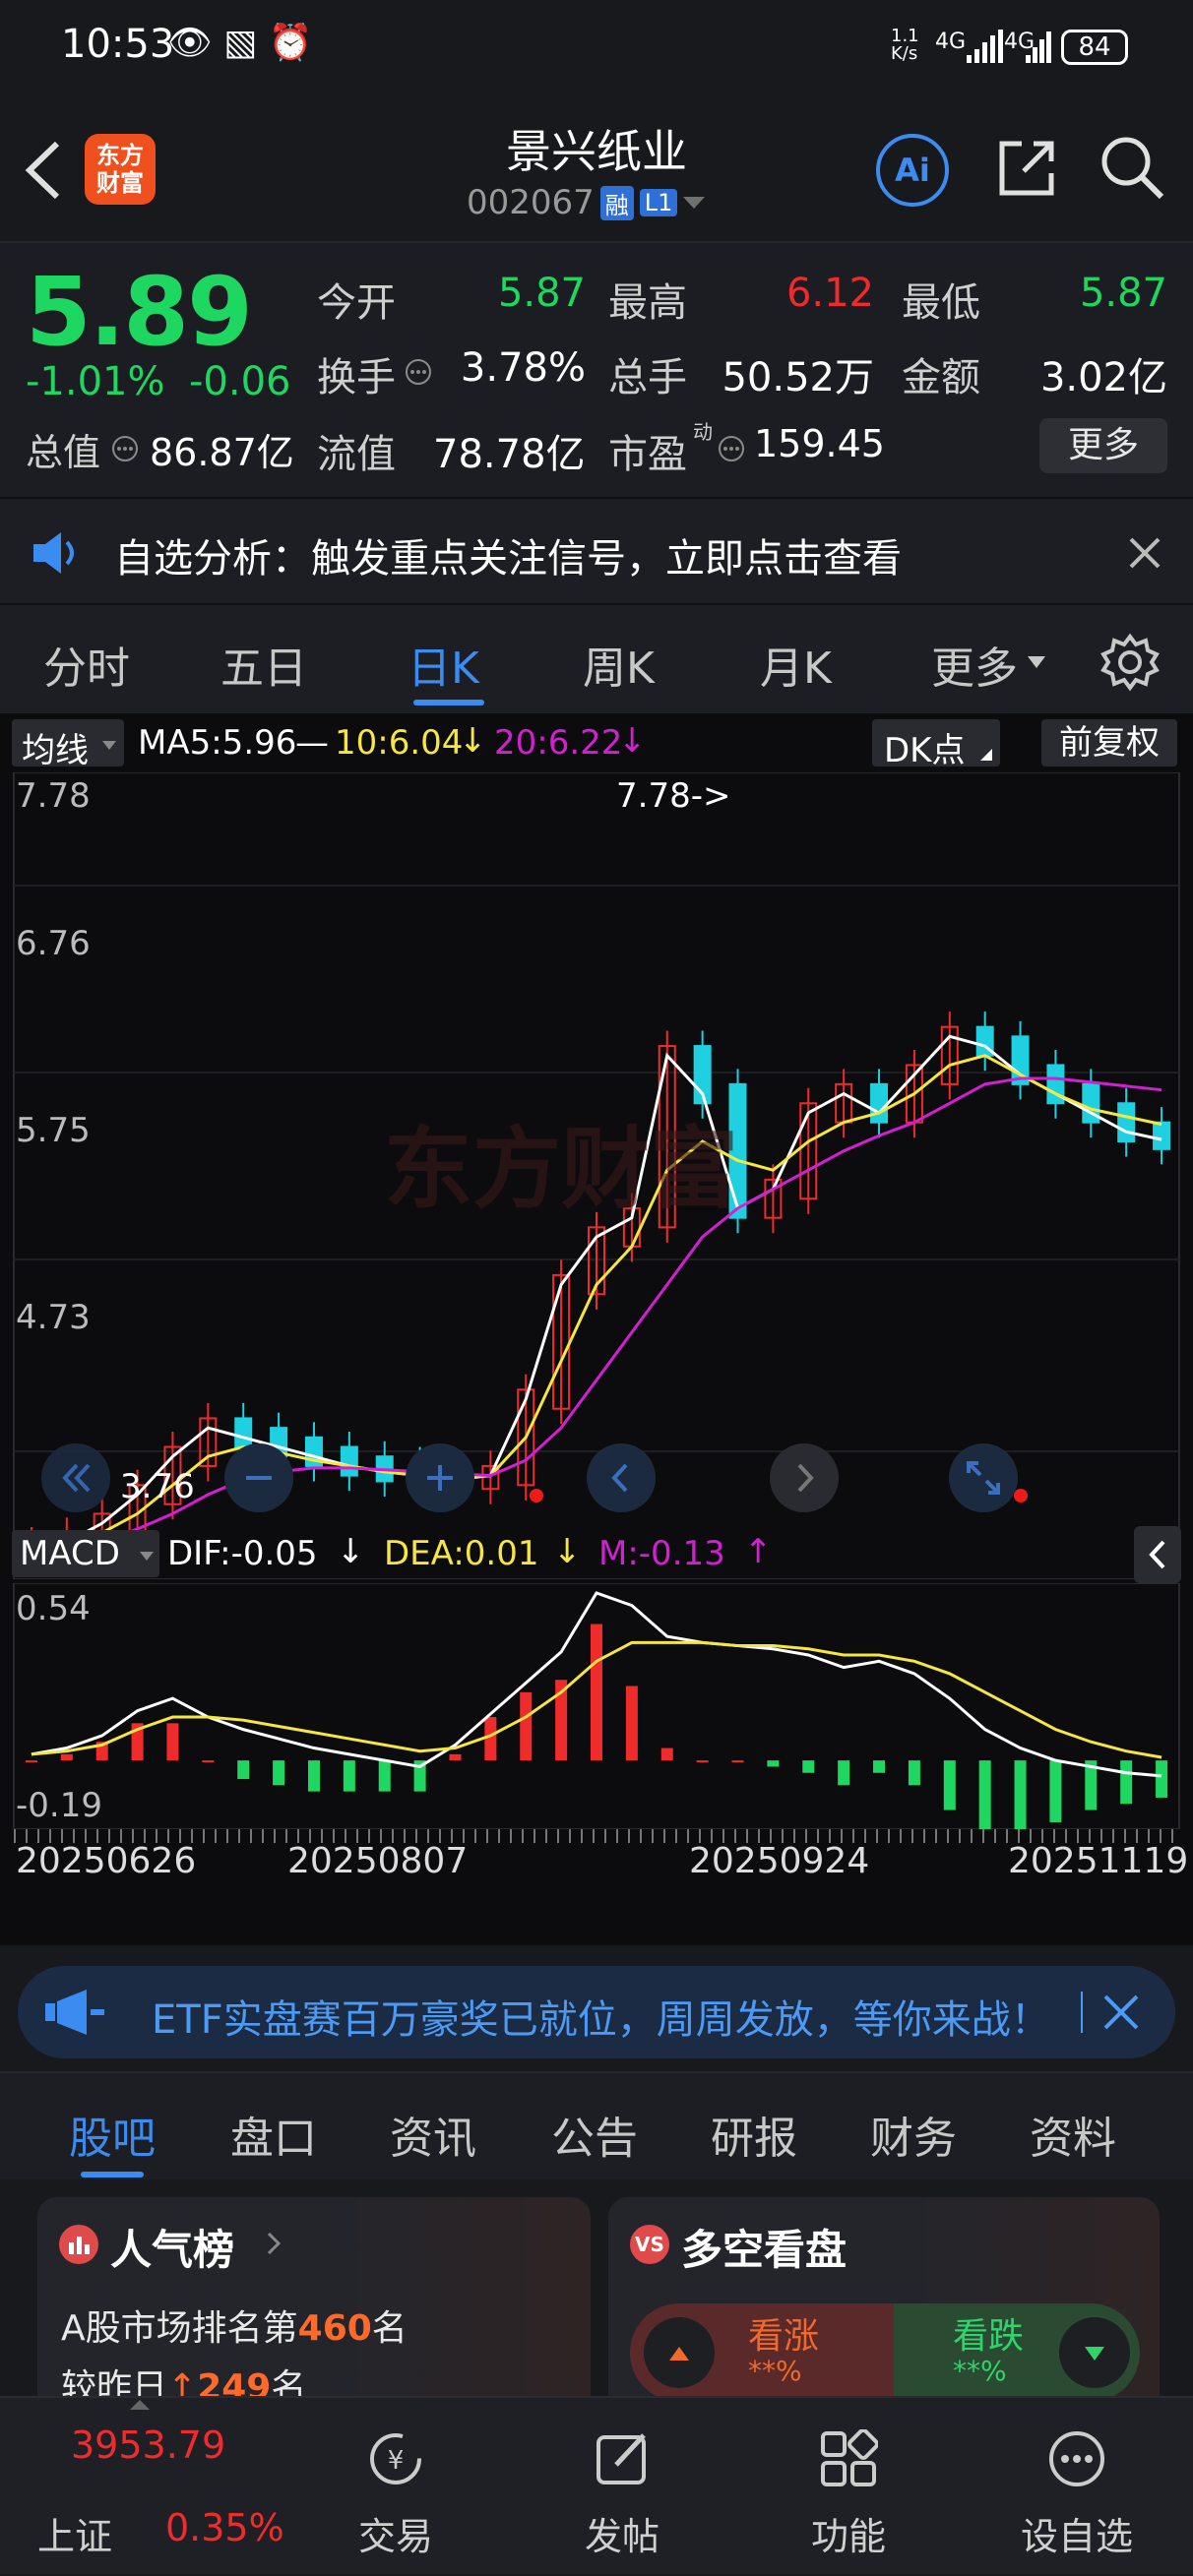 This screenshot has width=1193, height=2576. I want to click on tab-forum: 股吧, so click(112, 2134).